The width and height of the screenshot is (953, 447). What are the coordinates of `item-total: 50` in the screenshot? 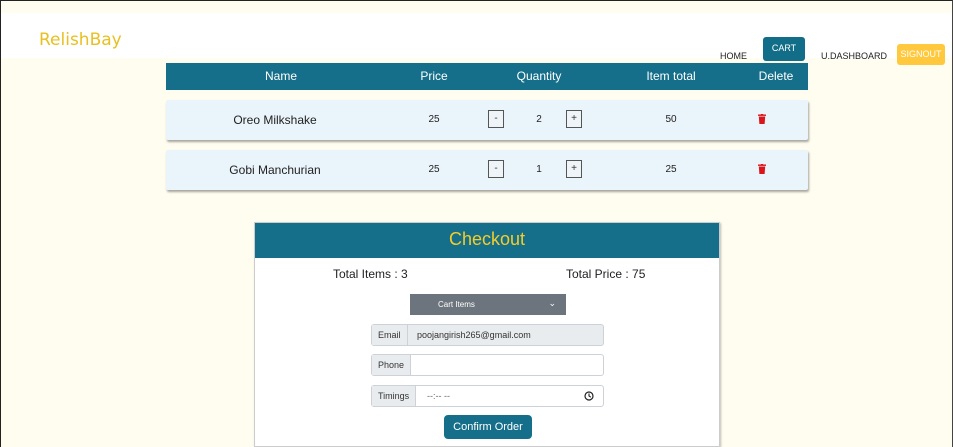 It's located at (671, 119).